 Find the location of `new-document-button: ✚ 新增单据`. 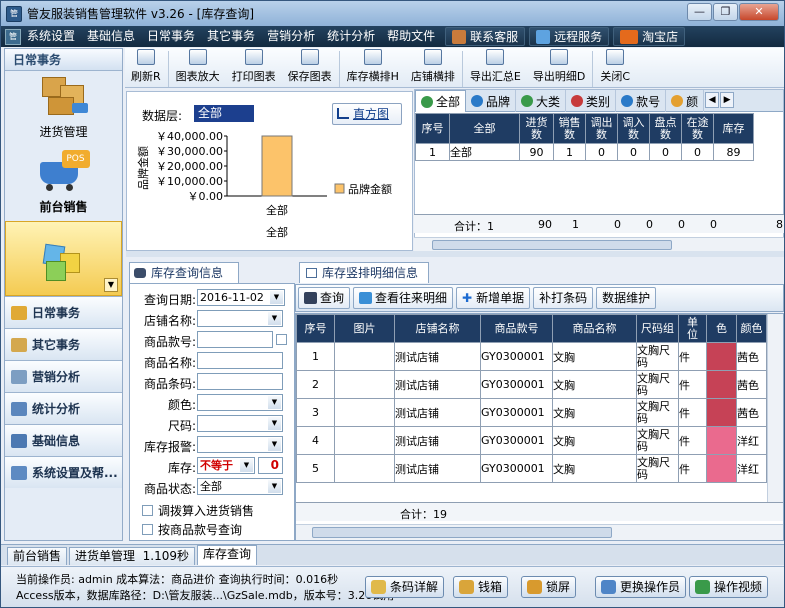

new-document-button: ✚ 新增单据 is located at coordinates (493, 298).